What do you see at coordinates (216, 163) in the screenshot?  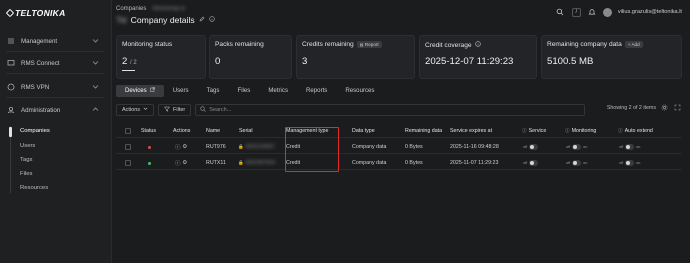 I see `device-name: RUTX11` at bounding box center [216, 163].